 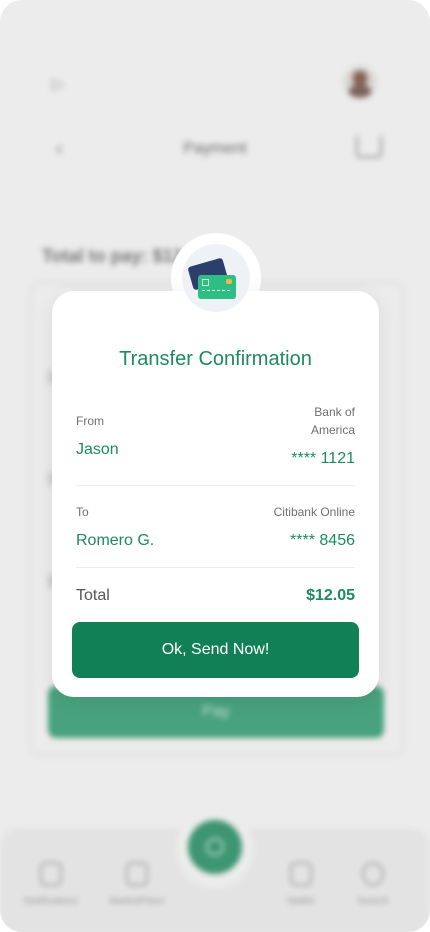 What do you see at coordinates (215, 359) in the screenshot?
I see `modal-title: Transfer Confirmation` at bounding box center [215, 359].